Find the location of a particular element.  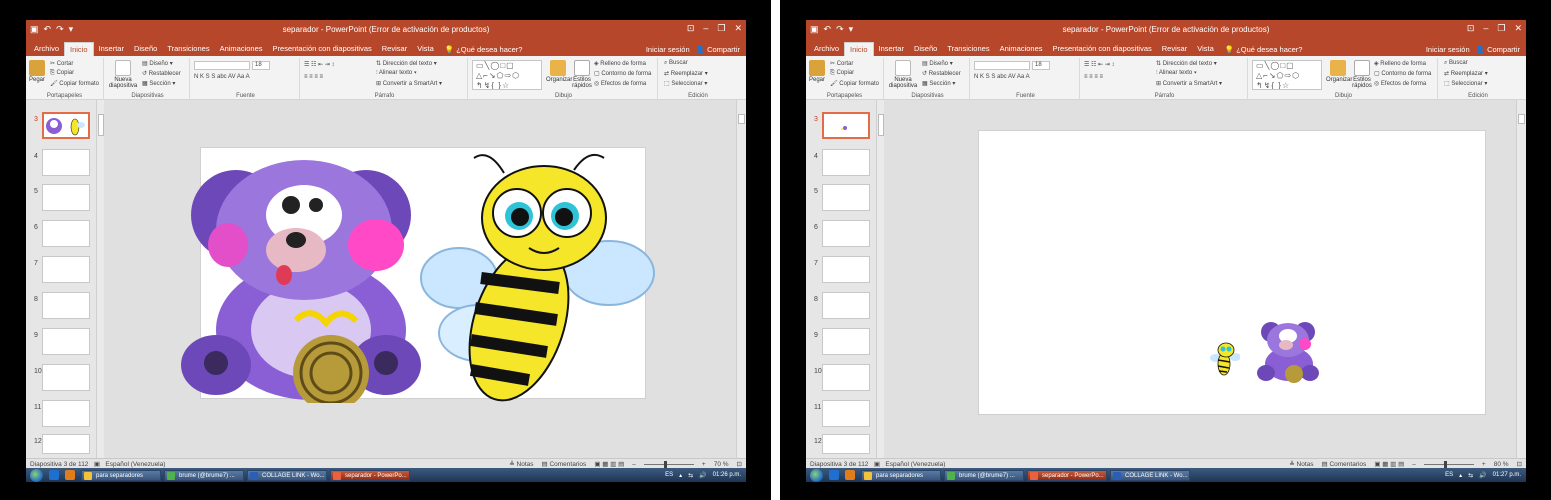

minimize-icon: – is located at coordinates (705, 28).